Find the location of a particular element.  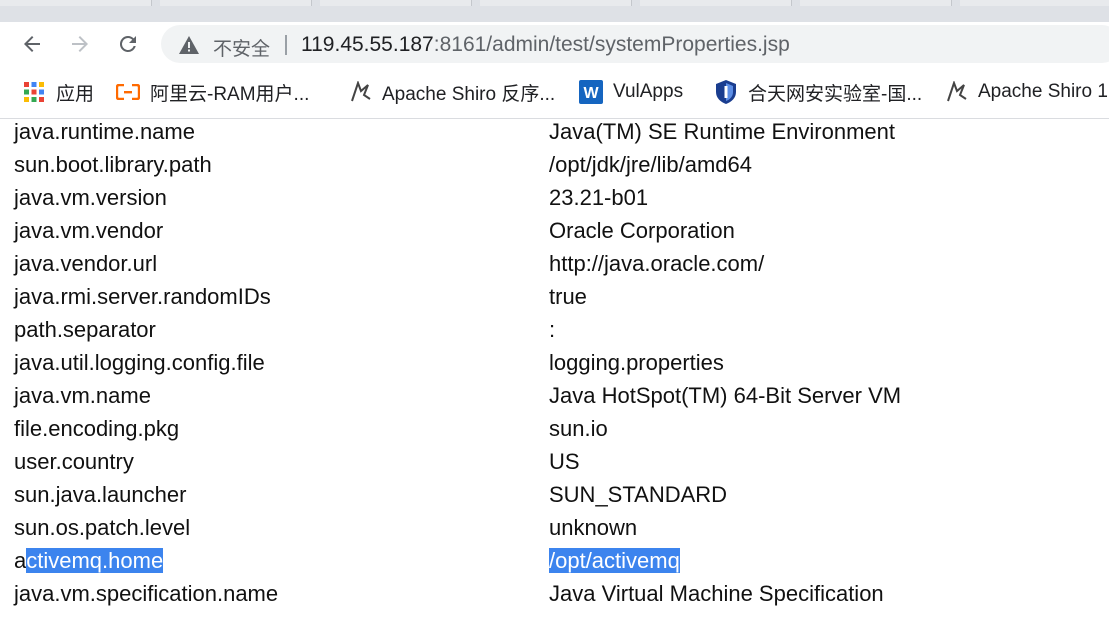

forward-arrow-icon is located at coordinates (80, 44).